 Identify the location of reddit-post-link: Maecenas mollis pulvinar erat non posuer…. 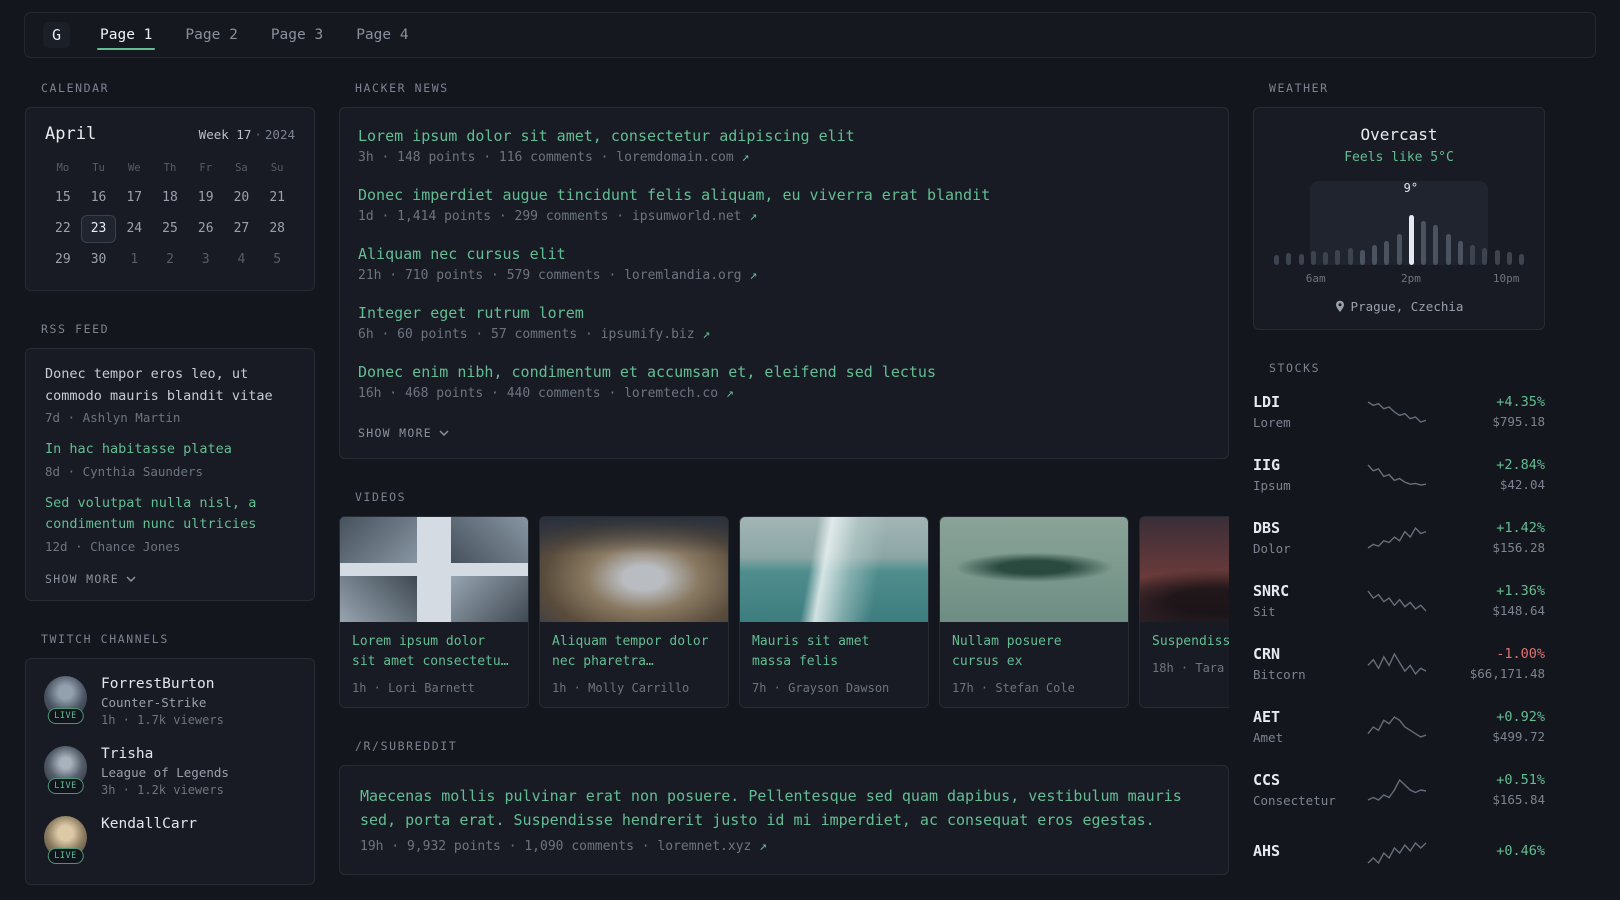
(784, 808).